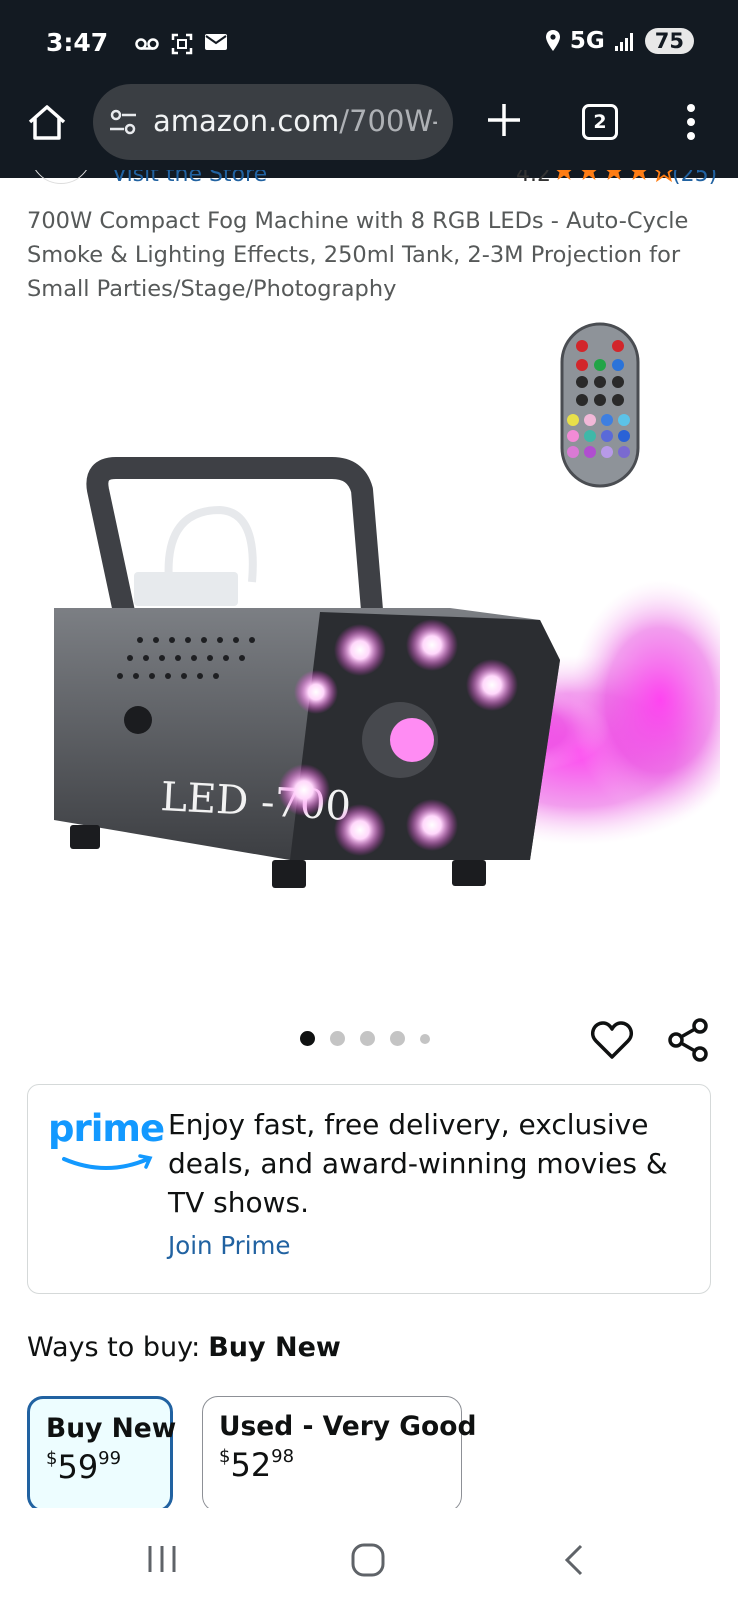  Describe the element at coordinates (251, 1465) in the screenshot. I see `price-dollars: 52` at that location.